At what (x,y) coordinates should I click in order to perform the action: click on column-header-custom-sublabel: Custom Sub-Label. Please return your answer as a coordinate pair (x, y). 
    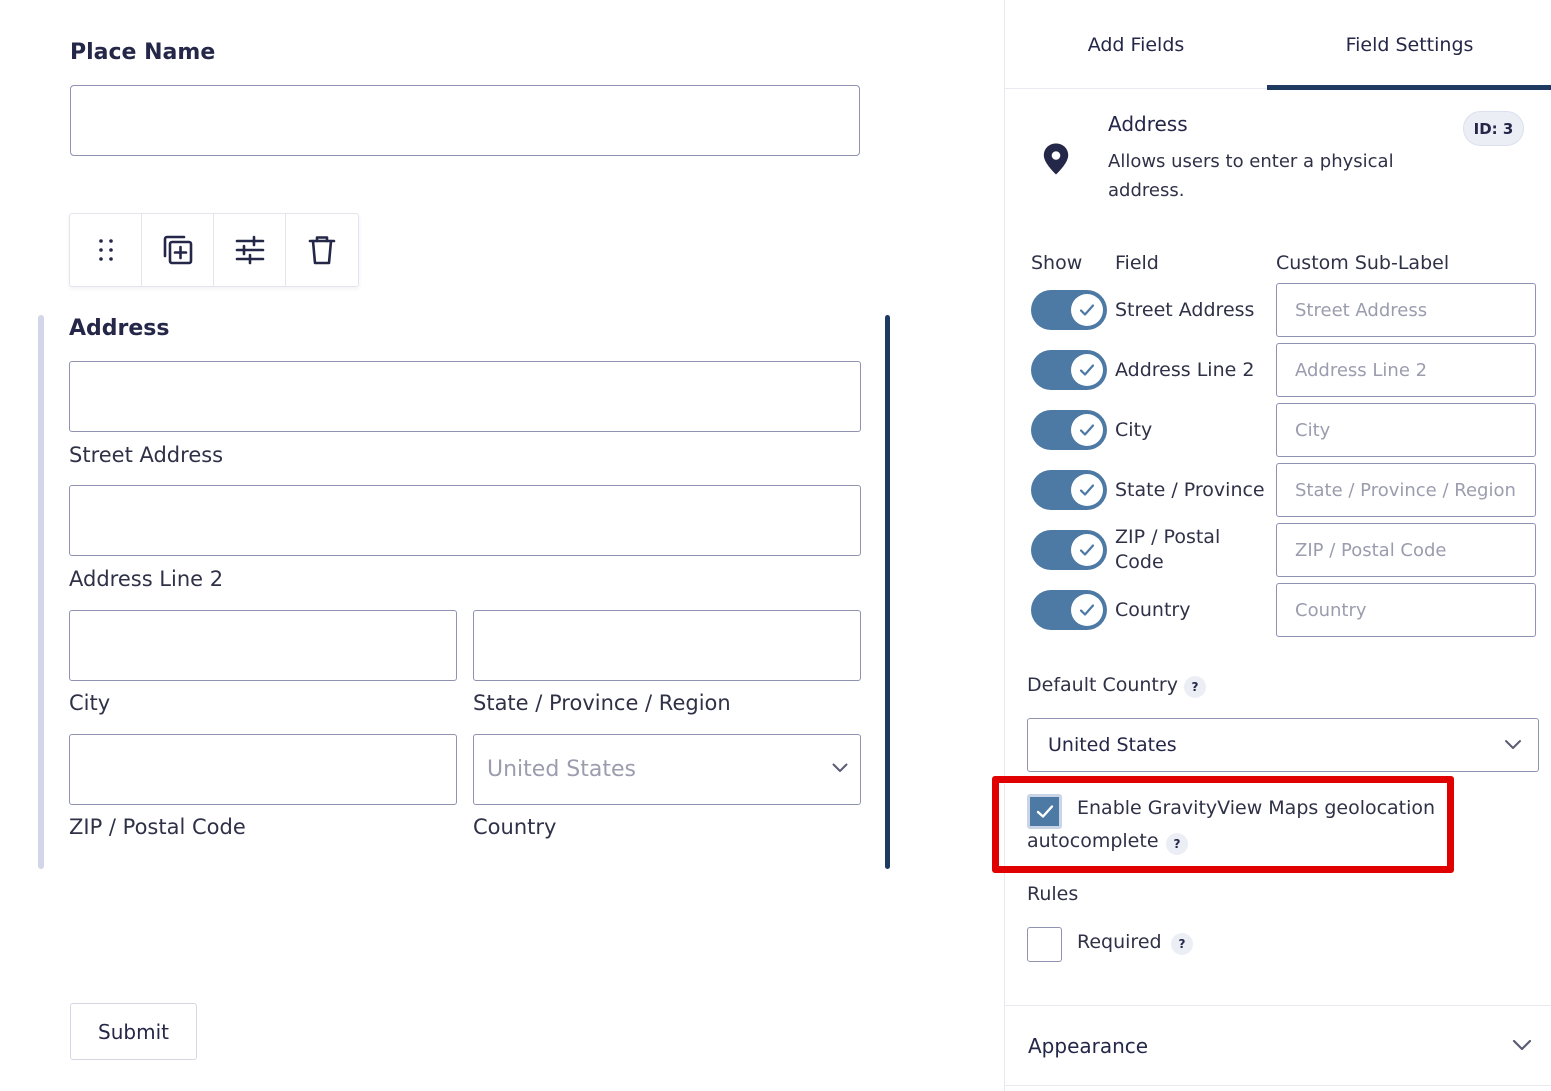
    Looking at the image, I should click on (1363, 263).